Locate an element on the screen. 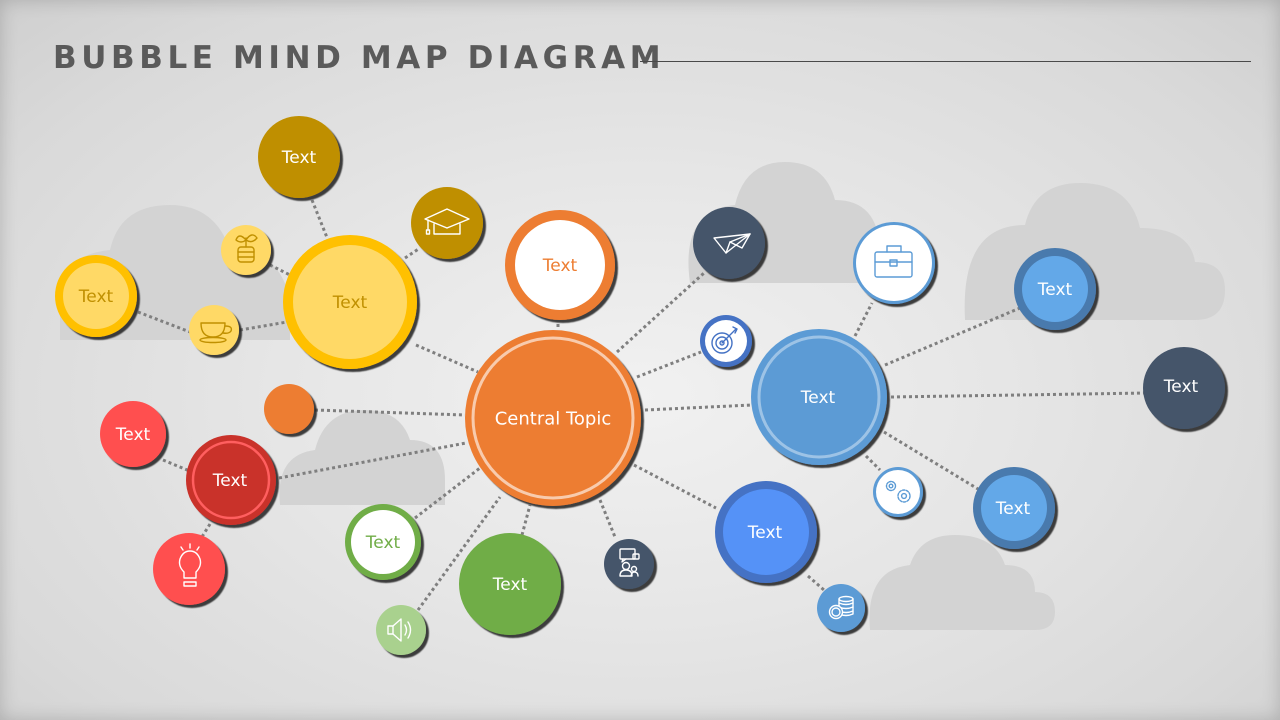 This screenshot has height=720, width=1280. node-yellow-left-label: Text is located at coordinates (96, 297).